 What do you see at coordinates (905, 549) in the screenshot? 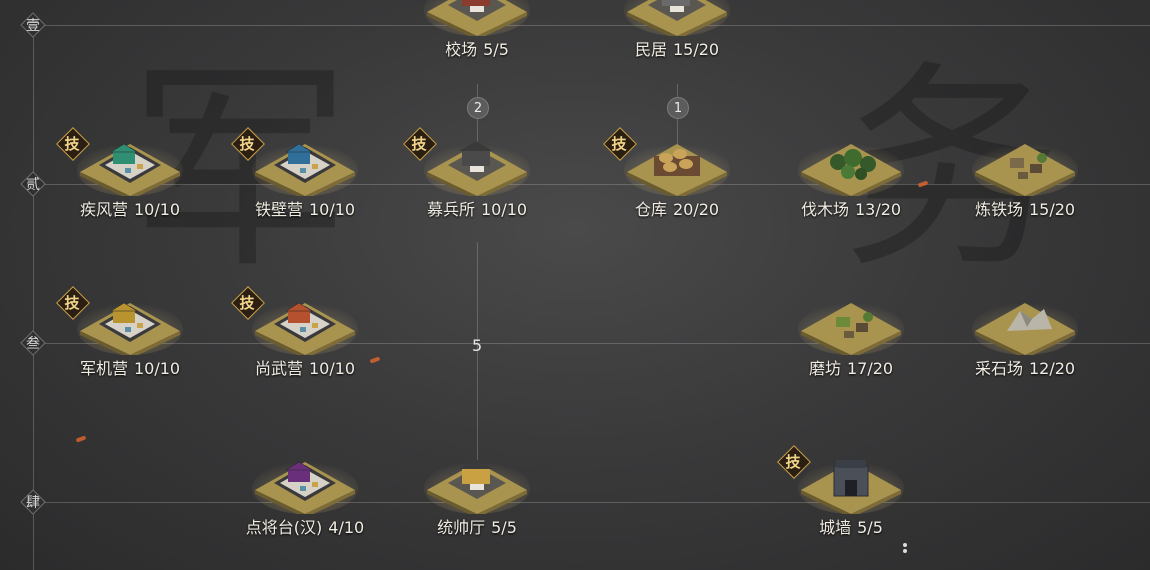
I see `more-options-icon` at bounding box center [905, 549].